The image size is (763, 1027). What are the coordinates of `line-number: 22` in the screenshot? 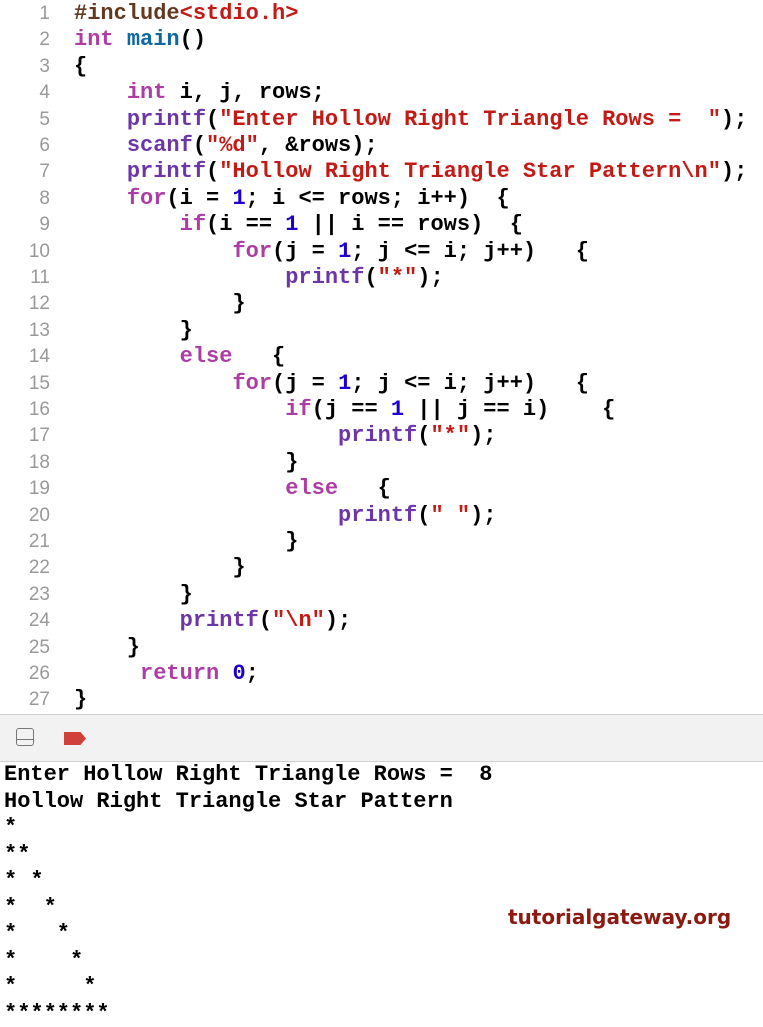 It's located at (39, 568).